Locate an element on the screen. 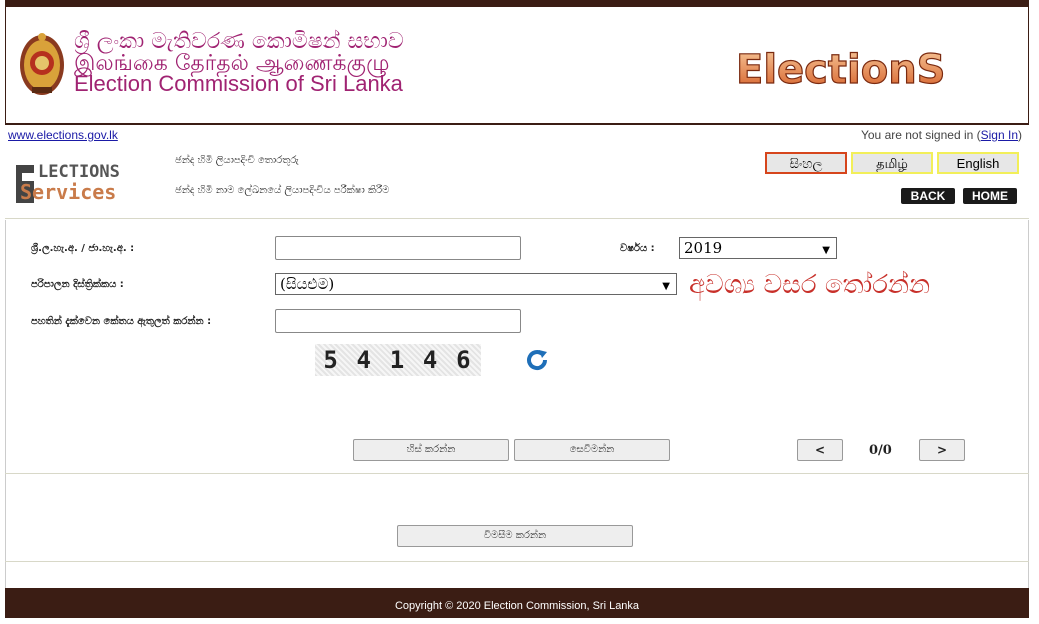  svg-text: LECTIONS is located at coordinates (79, 172).